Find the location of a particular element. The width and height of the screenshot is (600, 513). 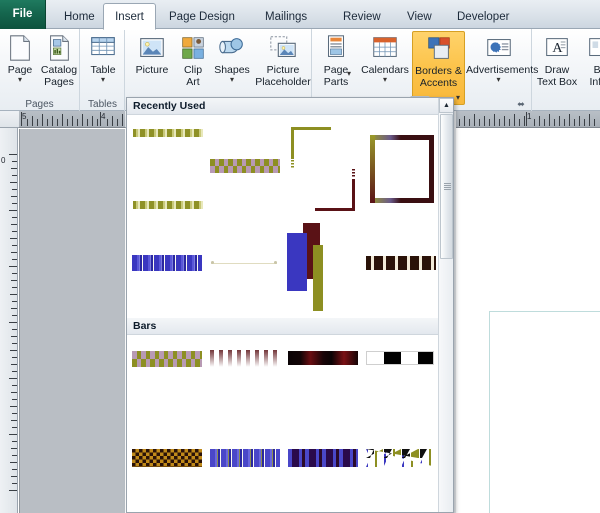

button-picture: Picture is located at coordinates (152, 54).